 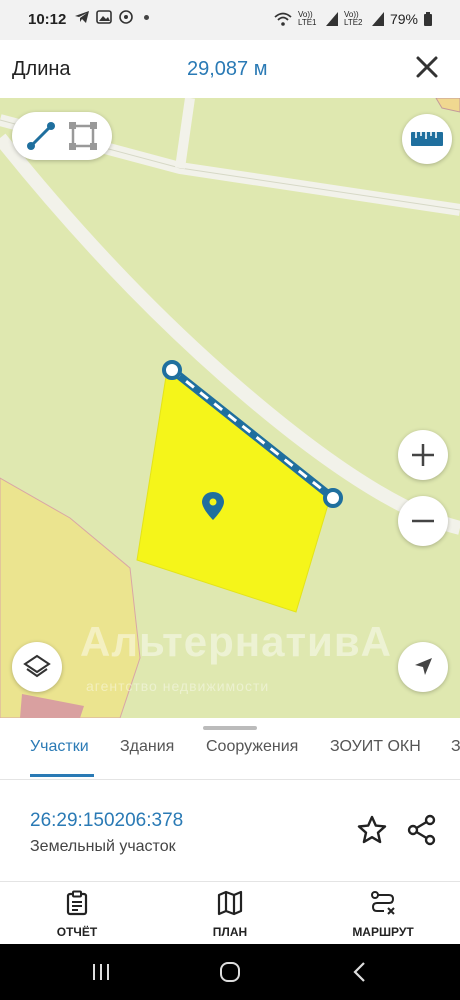 I want to click on object-tabs: Участки Здания Сооружения ЗОУИТ ОКН З, so click(x=230, y=749).